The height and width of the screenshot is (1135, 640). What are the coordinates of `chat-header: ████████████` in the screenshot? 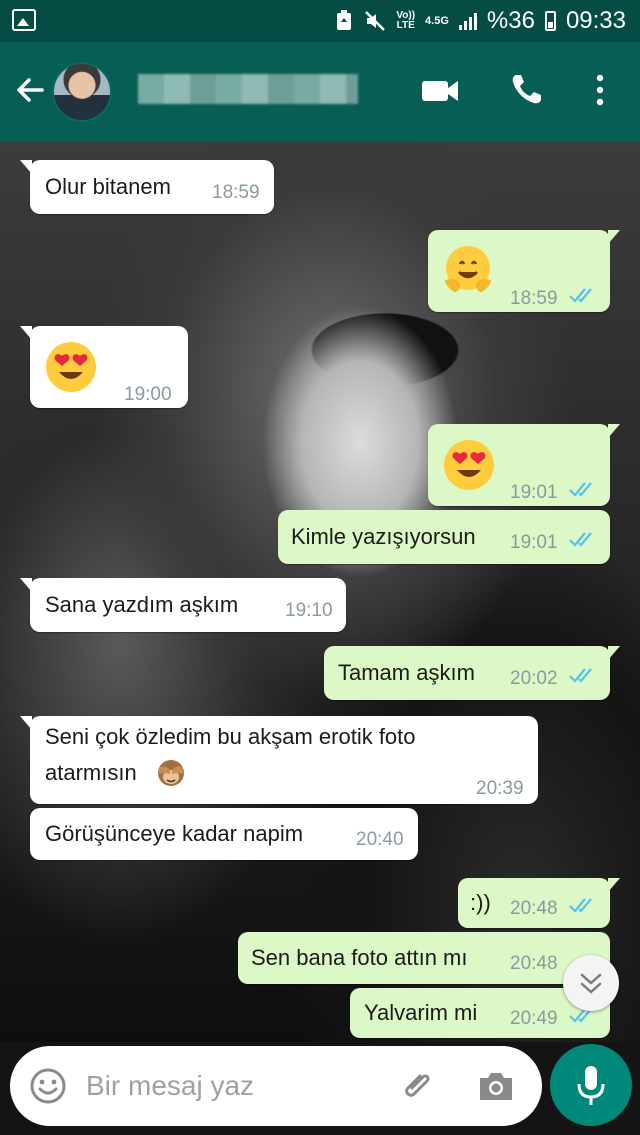 It's located at (320, 92).